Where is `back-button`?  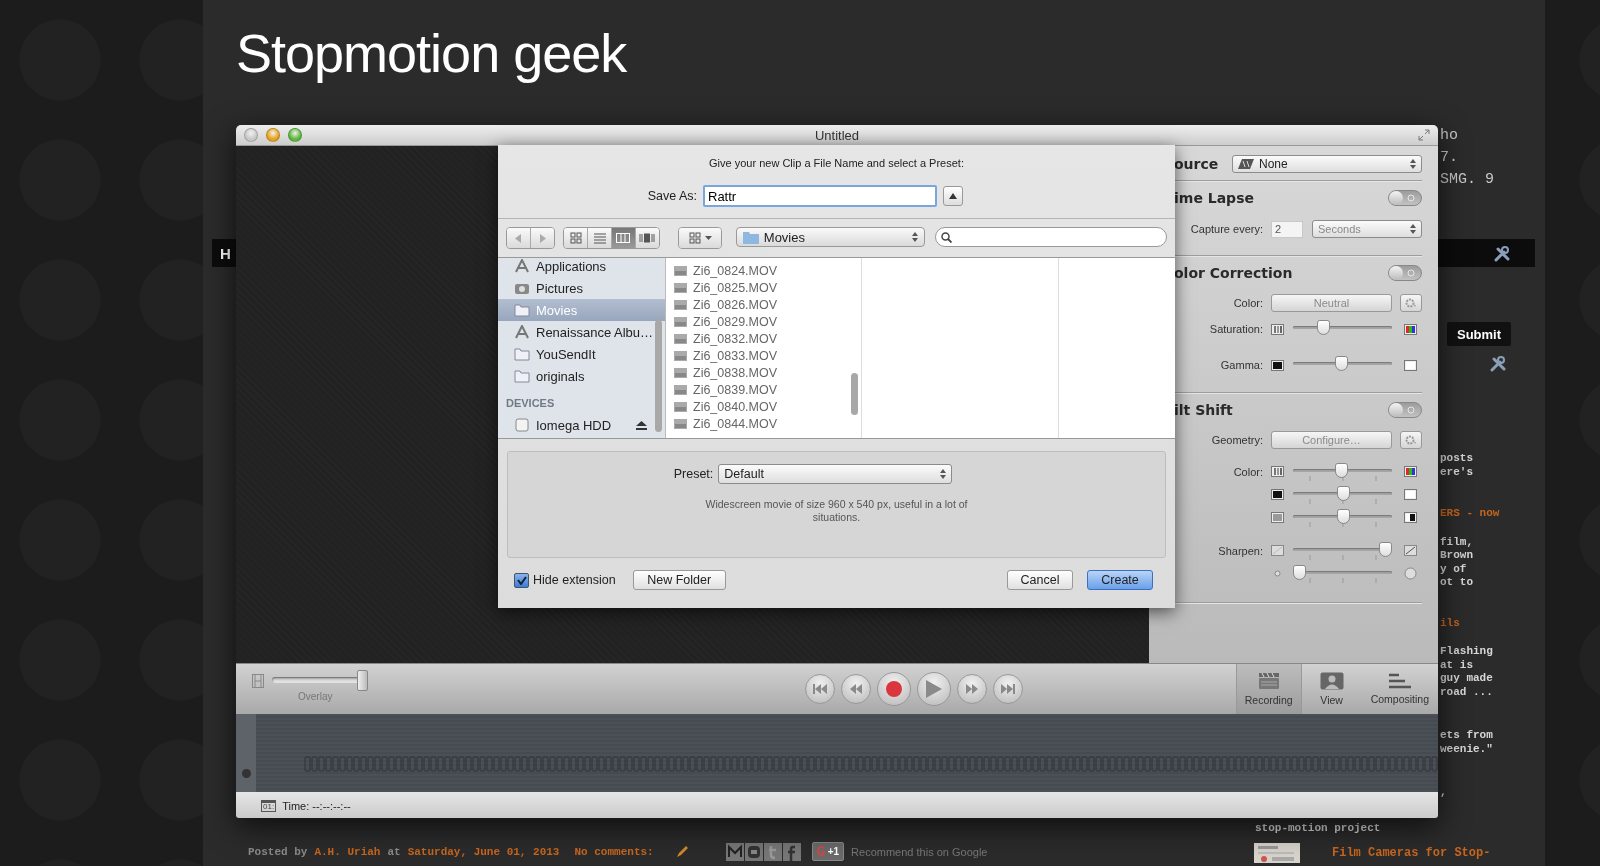 back-button is located at coordinates (519, 238).